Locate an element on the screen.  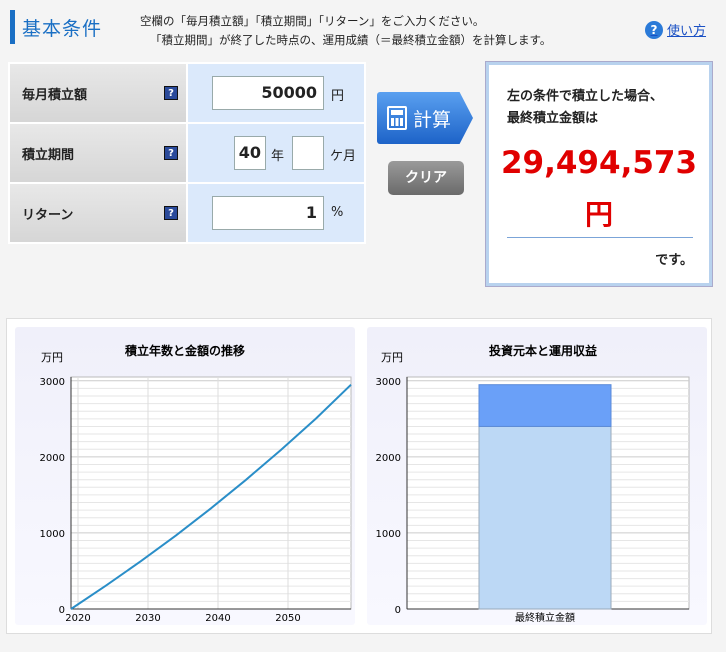
line-y-tick-label: 3000 is located at coordinates (52, 382).